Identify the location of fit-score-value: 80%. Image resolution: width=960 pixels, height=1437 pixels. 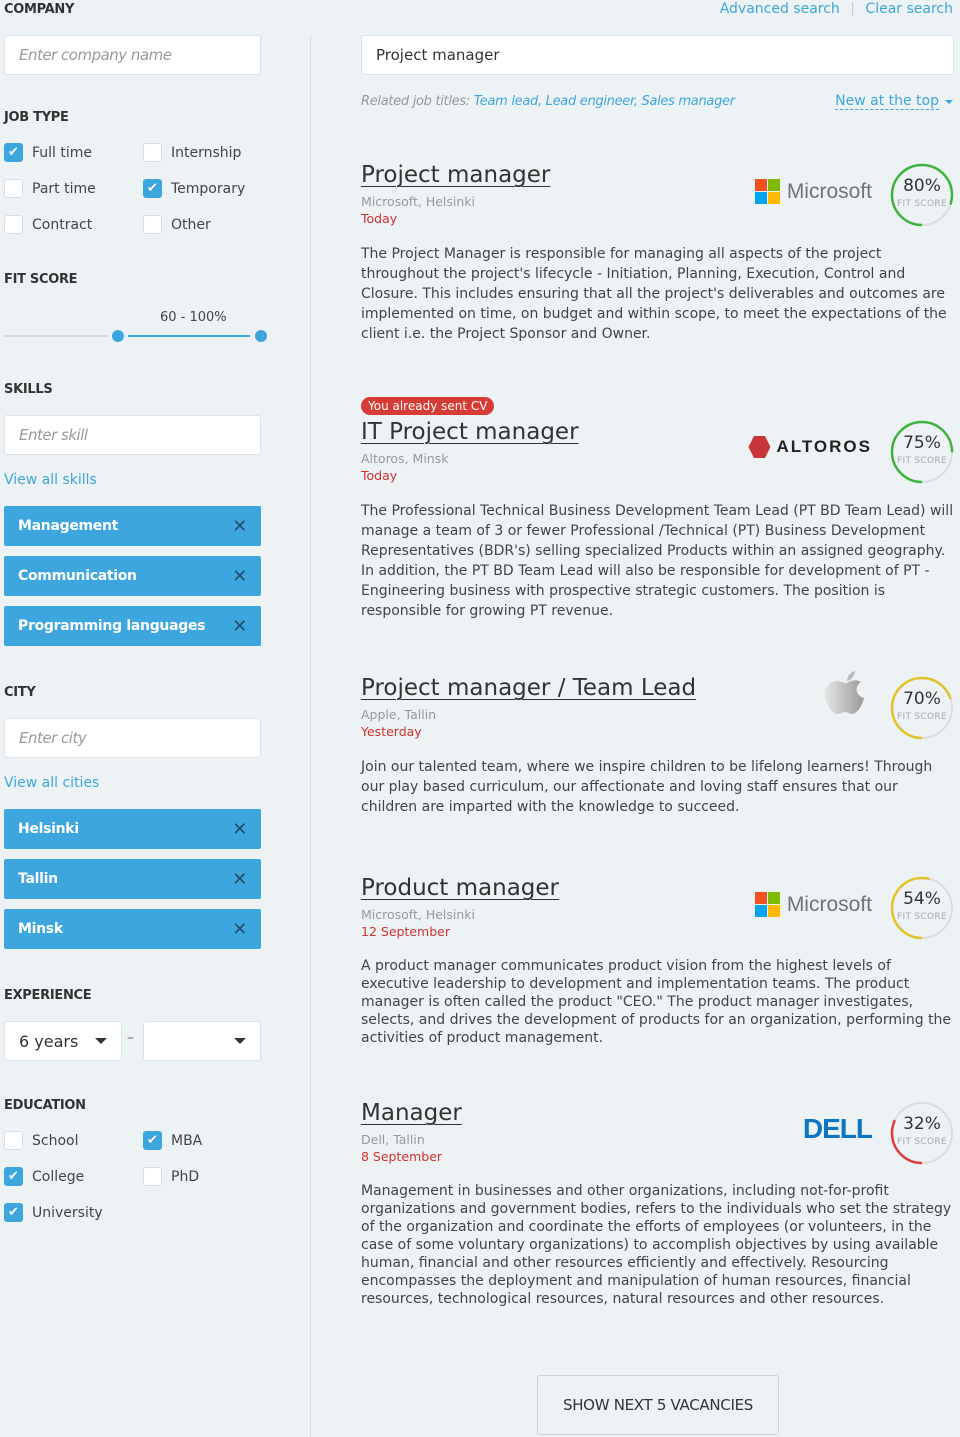
(922, 186).